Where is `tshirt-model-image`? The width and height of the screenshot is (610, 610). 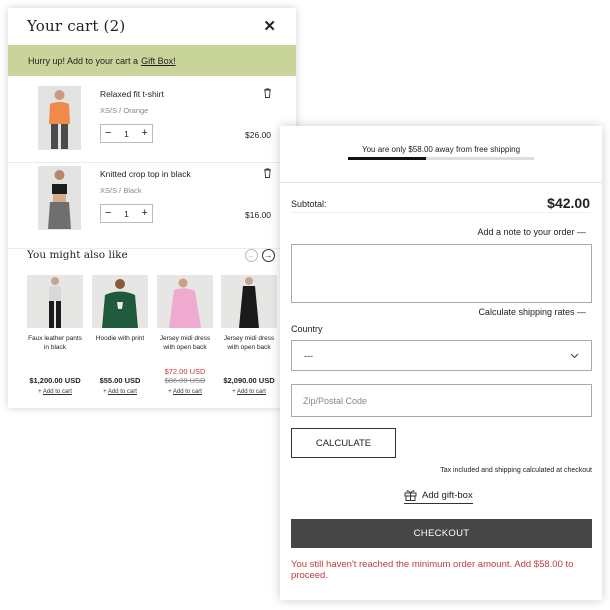 tshirt-model-image is located at coordinates (59, 119).